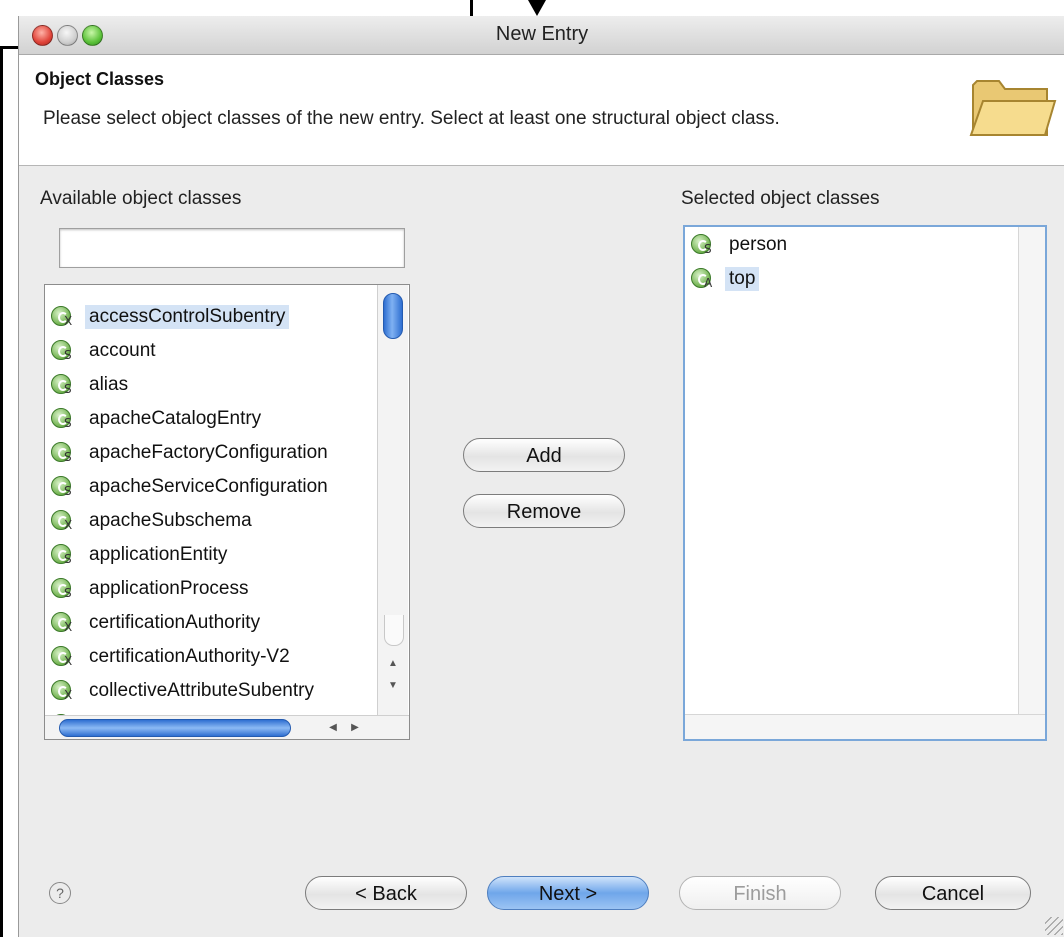 This screenshot has width=1064, height=937. Describe the element at coordinates (865, 726) in the screenshot. I see `selected-horizontal-scrollbar` at that location.